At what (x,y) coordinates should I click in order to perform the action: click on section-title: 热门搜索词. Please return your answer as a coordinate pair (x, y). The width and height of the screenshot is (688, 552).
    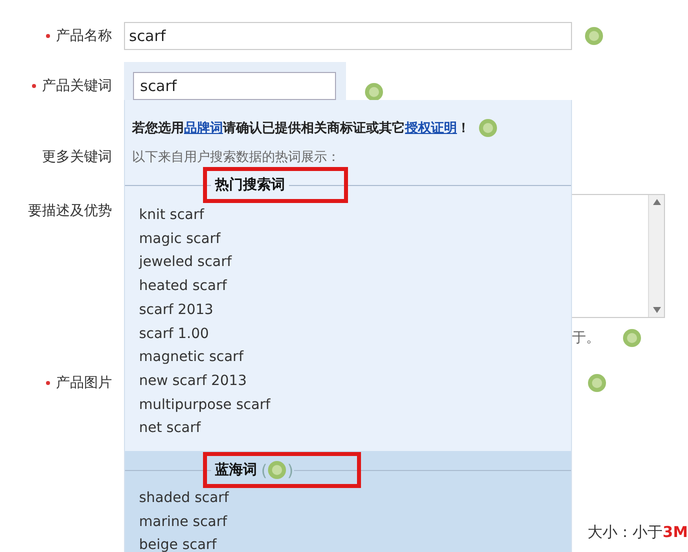
    Looking at the image, I should click on (250, 185).